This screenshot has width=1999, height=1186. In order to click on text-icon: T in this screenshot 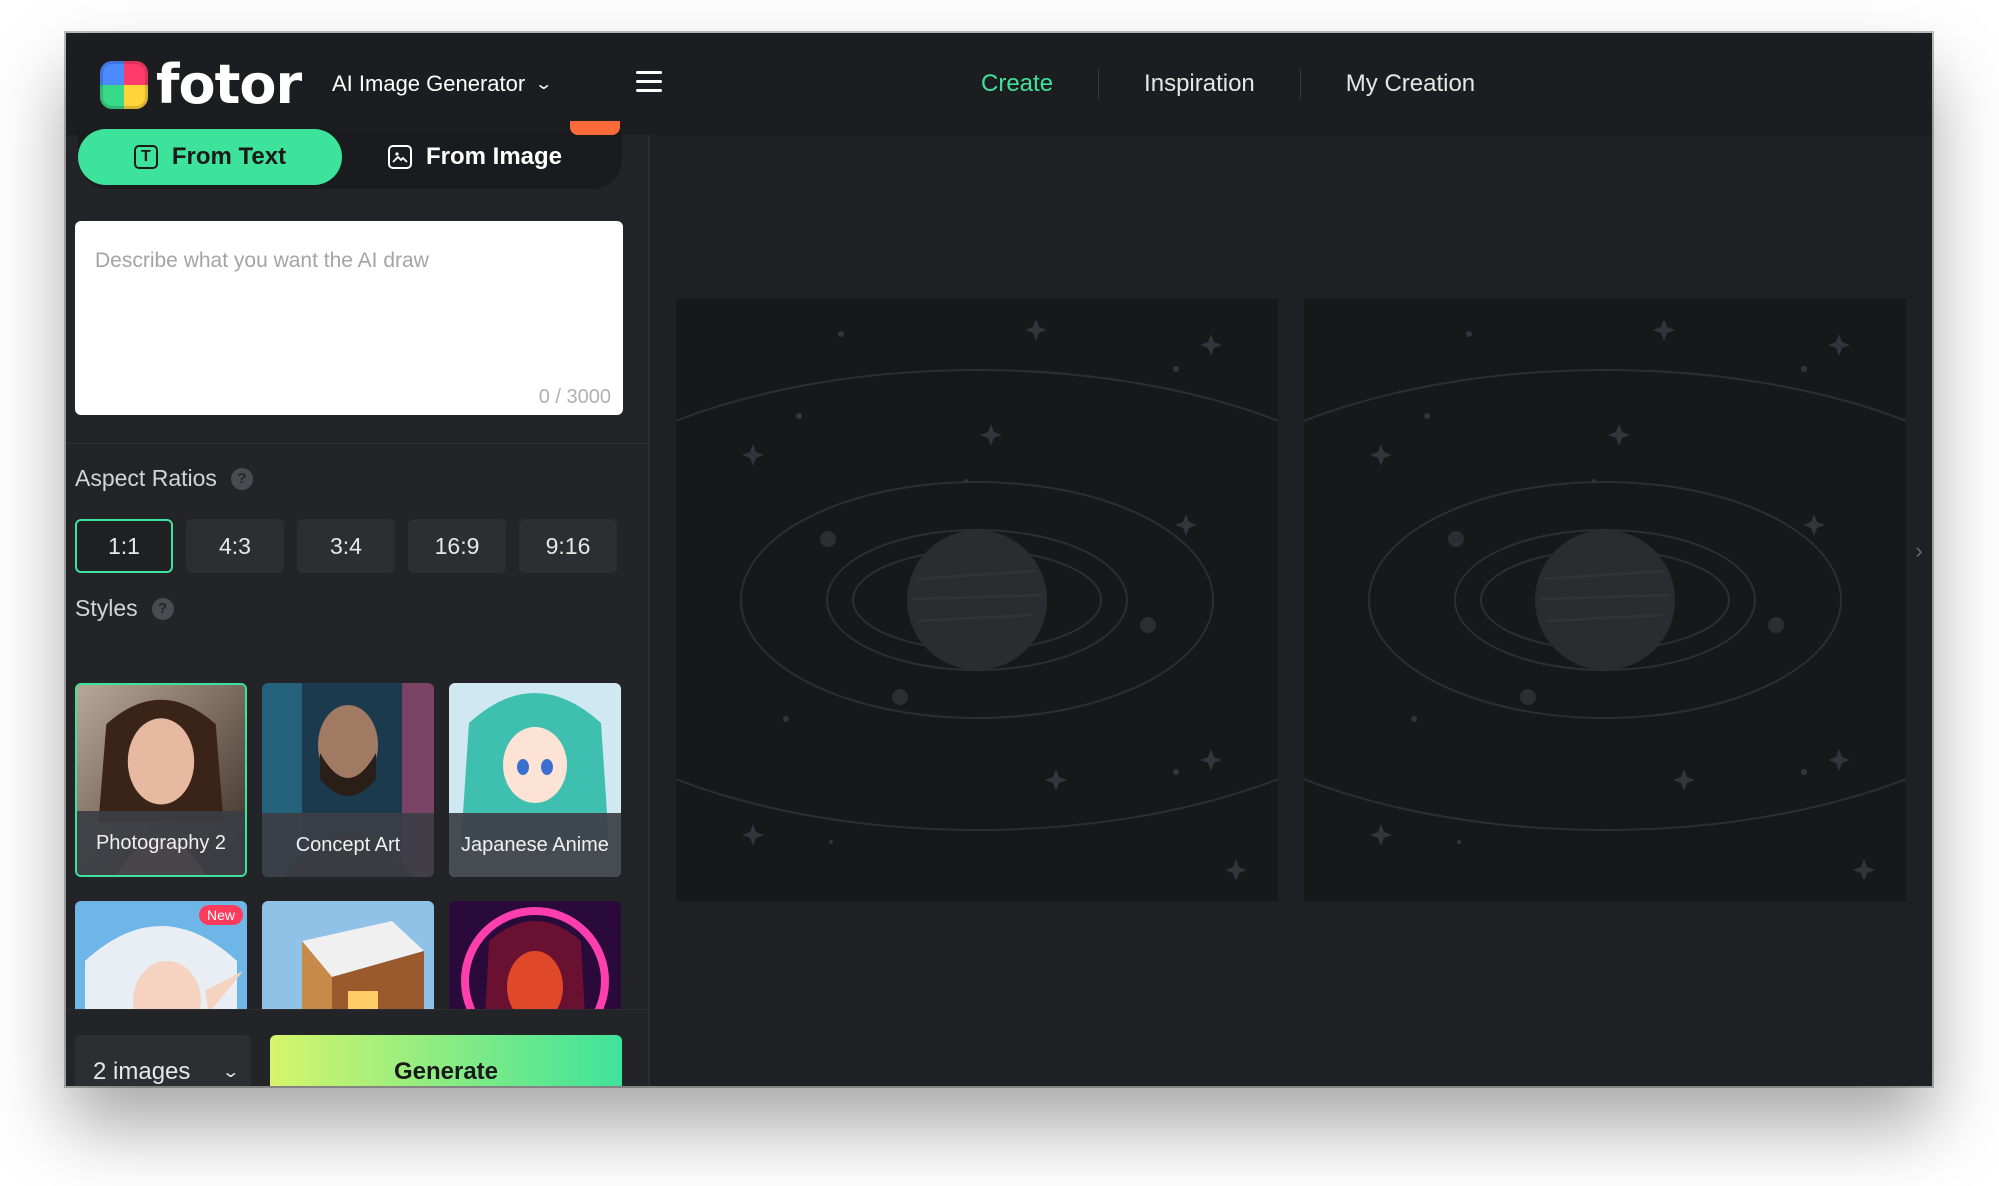, I will do `click(145, 157)`.